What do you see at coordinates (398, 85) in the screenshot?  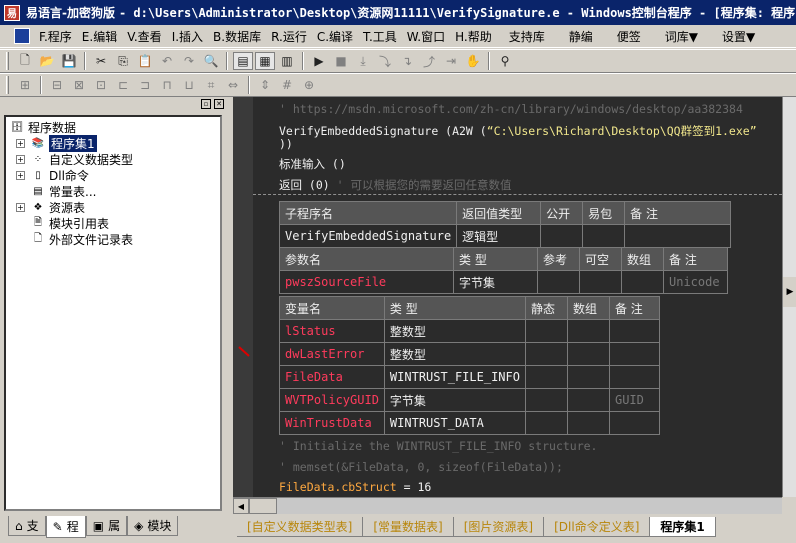 I see `align-toolbar: ⊞ ⊟ ⊠ ⊡ ⊏ ⊐ ⊓ ⊔ ⌗ ⇔ ⇕ # ⊕` at bounding box center [398, 85].